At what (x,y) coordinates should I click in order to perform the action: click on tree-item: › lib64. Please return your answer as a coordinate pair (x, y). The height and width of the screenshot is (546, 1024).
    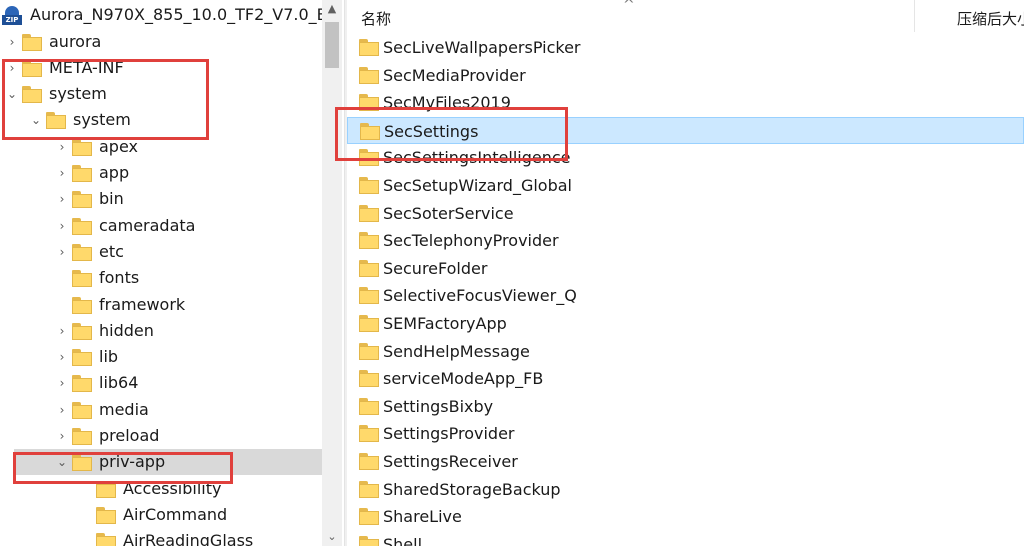
    Looking at the image, I should click on (161, 383).